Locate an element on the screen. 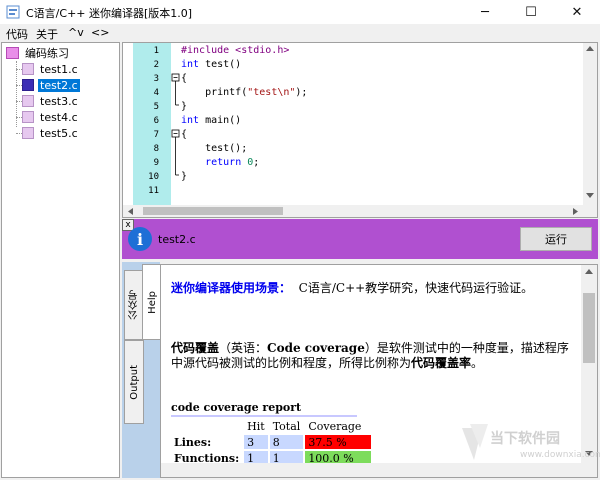 This screenshot has height=480, width=600. line-number-gutter: 1 2 3 4 5 6 7 8 9 10 11 is located at coordinates (152, 124).